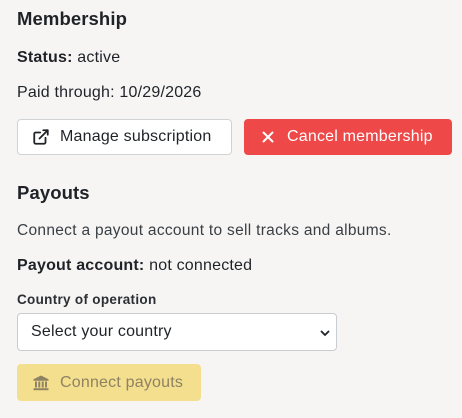 The image size is (462, 418). Describe the element at coordinates (325, 332) in the screenshot. I see `chevron-down-icon` at that location.